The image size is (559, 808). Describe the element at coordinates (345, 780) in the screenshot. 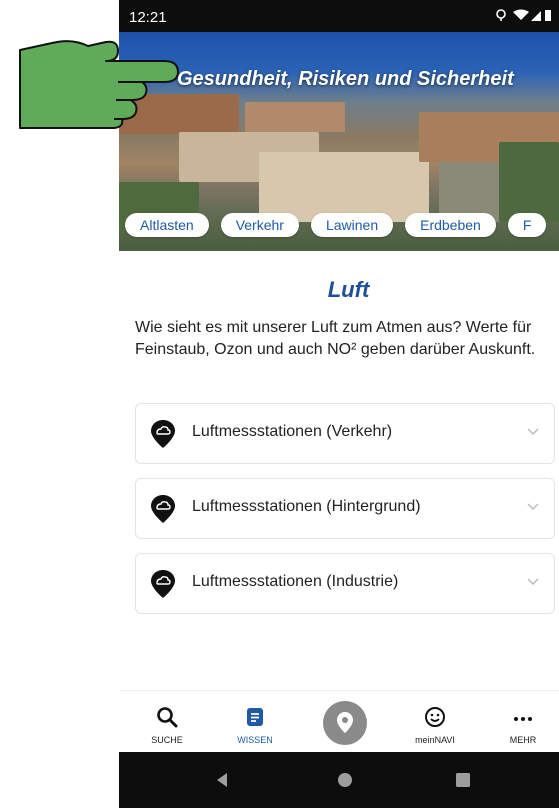

I see `home-icon` at that location.